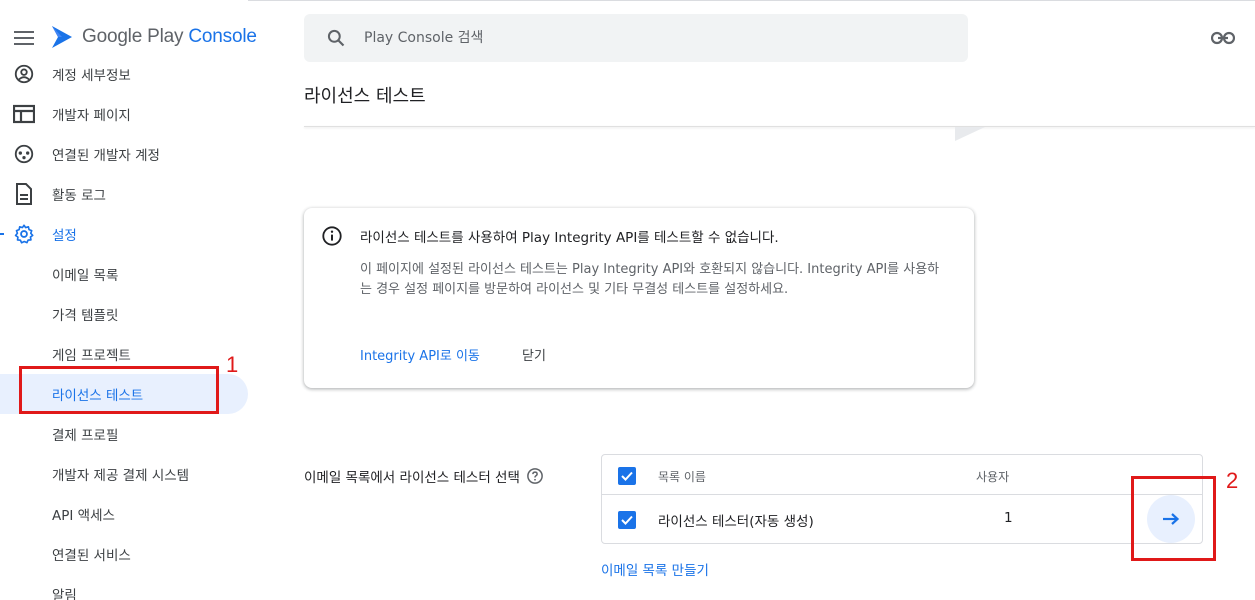 This screenshot has height=600, width=1255. I want to click on sidebar-item-account-details: 계정 세부정보, so click(124, 77).